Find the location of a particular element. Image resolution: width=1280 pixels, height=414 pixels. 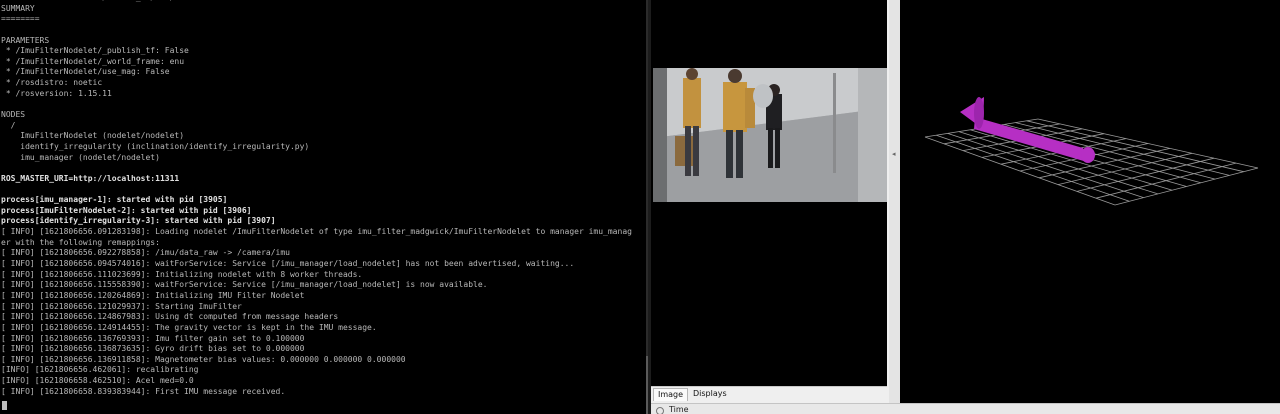

terminal-line: * /ImuFilterNodelet/use_mag: False is located at coordinates (85, 72).